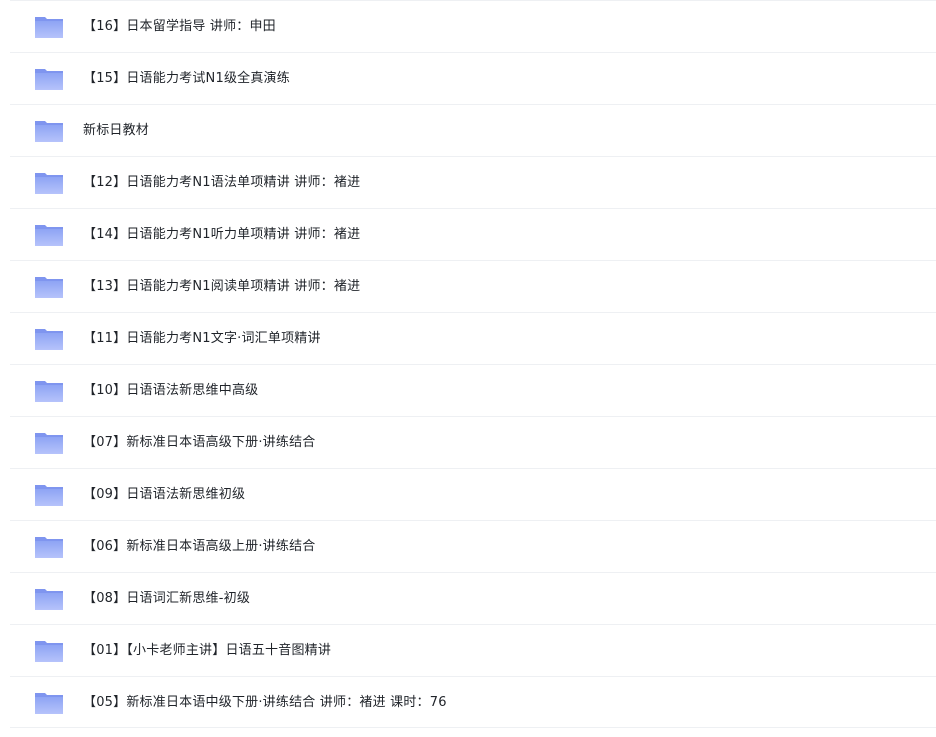  What do you see at coordinates (473, 442) in the screenshot?
I see `folder-row: 【07】新标准日本语高级下册·讲练结合` at bounding box center [473, 442].